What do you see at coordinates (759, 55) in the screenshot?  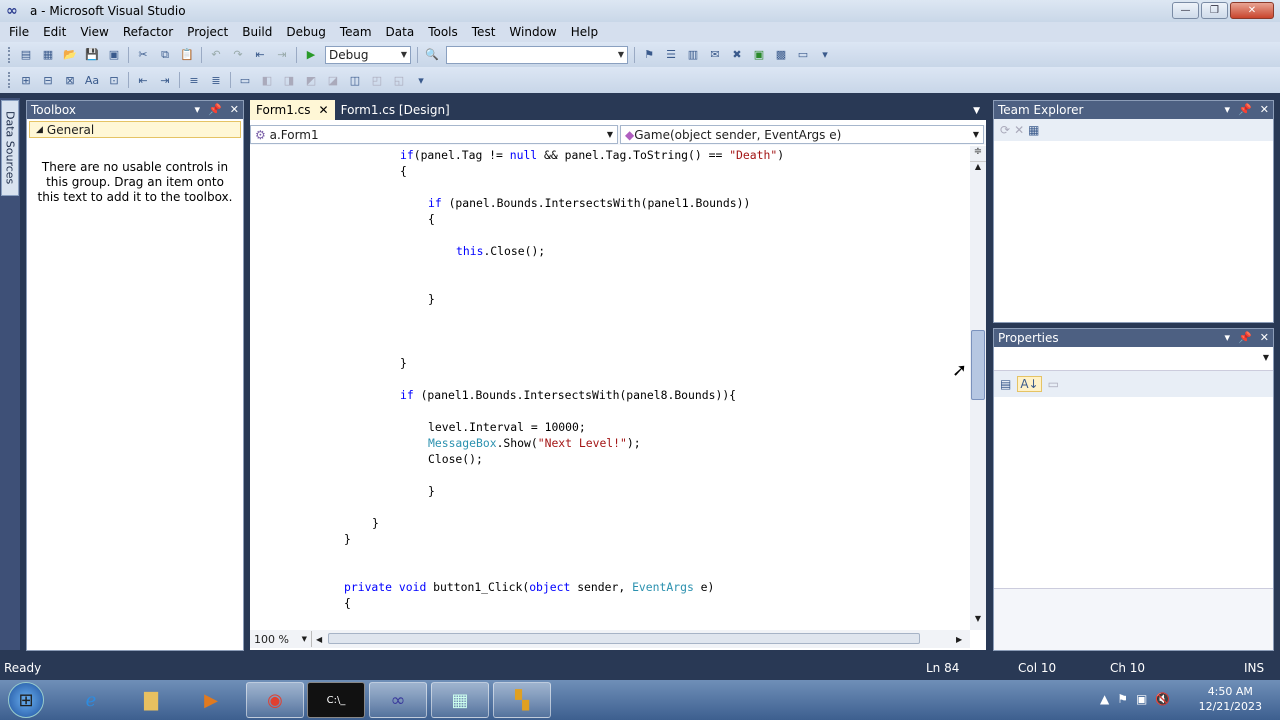 I see `start-page-icon: ▣` at bounding box center [759, 55].